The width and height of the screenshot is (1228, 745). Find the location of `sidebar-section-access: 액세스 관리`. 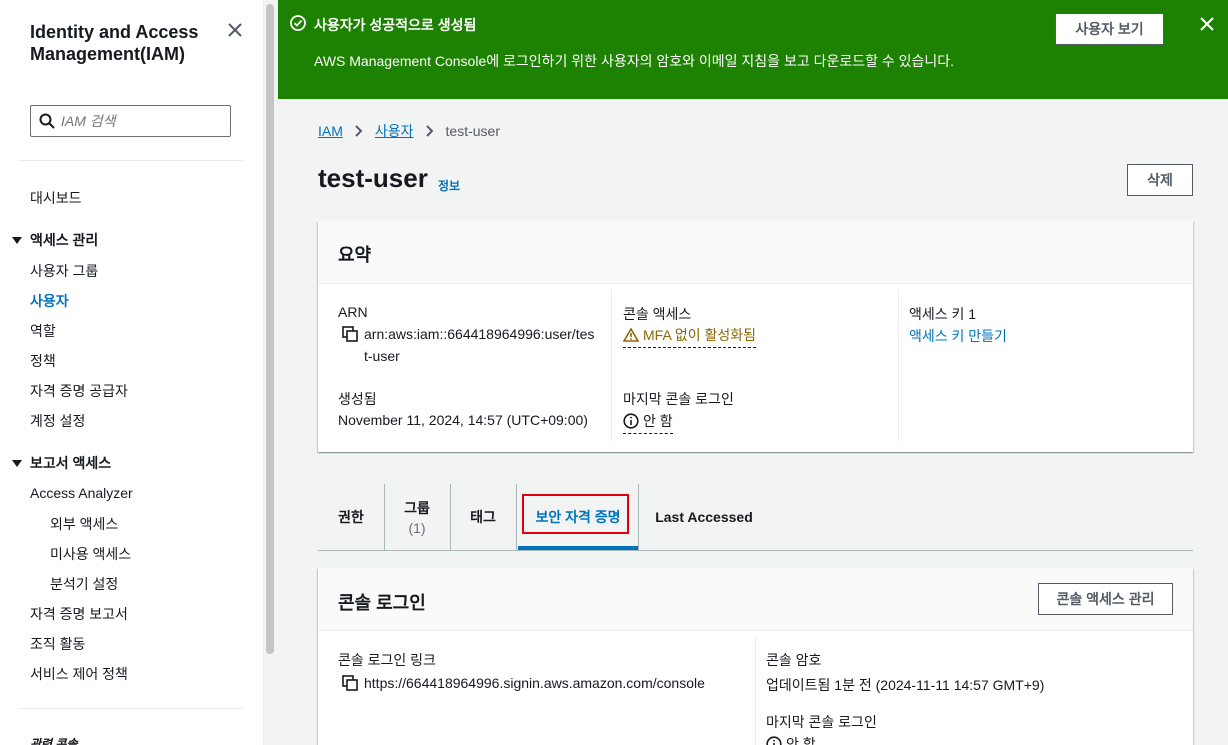

sidebar-section-access: 액세스 관리 is located at coordinates (55, 240).